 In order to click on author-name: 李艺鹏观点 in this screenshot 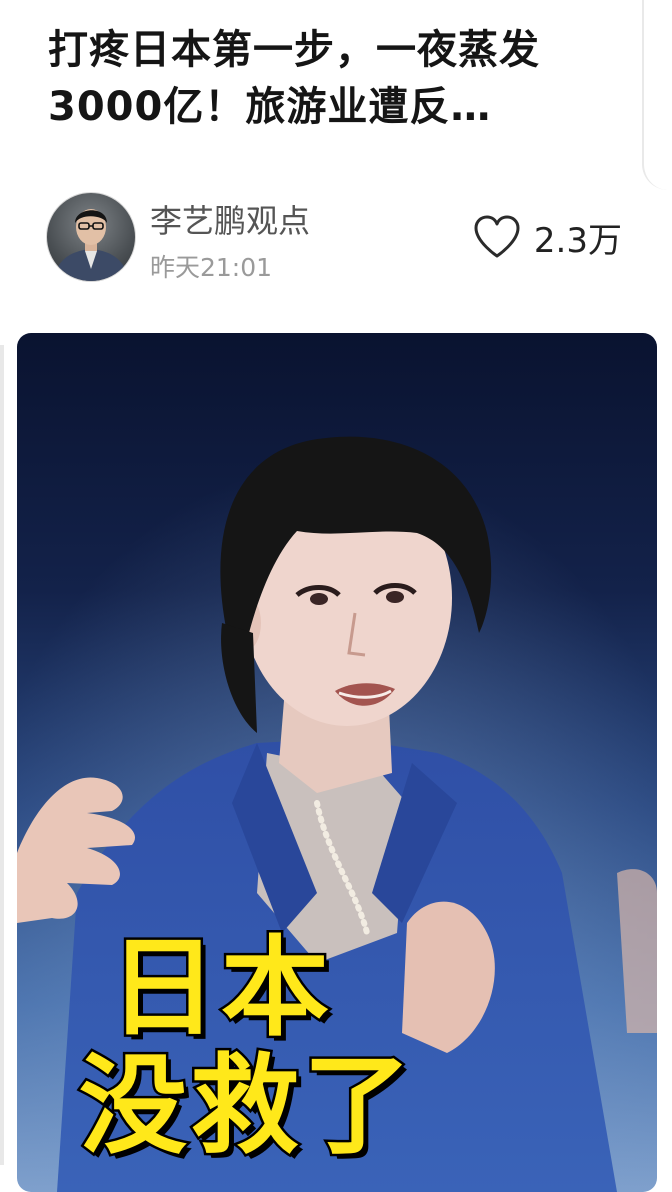, I will do `click(230, 219)`.